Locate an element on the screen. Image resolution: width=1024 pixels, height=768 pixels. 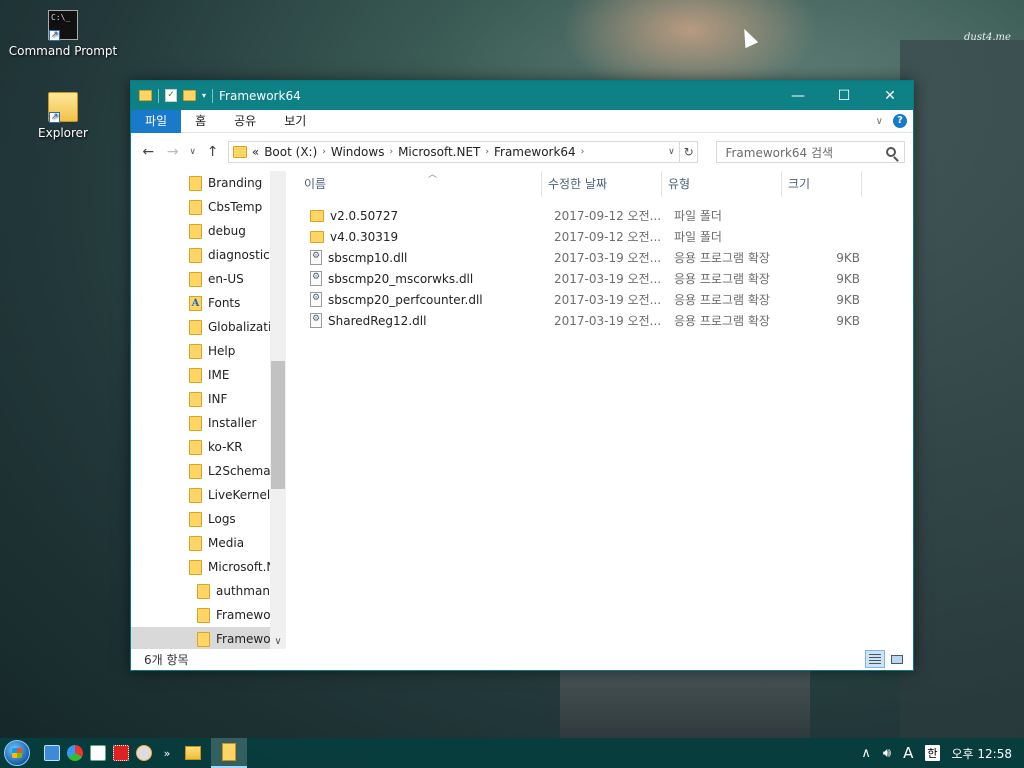
nav-item-framework: Framework is located at coordinates (208, 615).